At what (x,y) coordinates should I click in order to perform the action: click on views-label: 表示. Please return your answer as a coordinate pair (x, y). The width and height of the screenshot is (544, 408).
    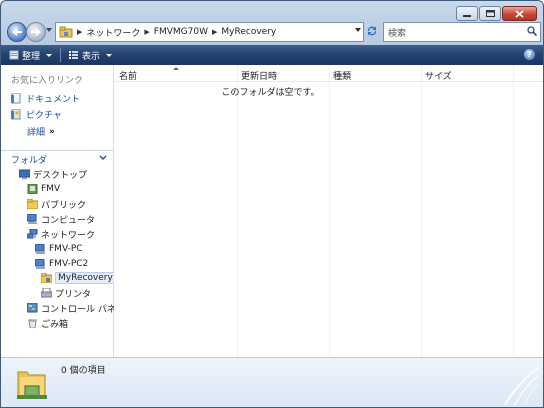
    Looking at the image, I should click on (91, 56).